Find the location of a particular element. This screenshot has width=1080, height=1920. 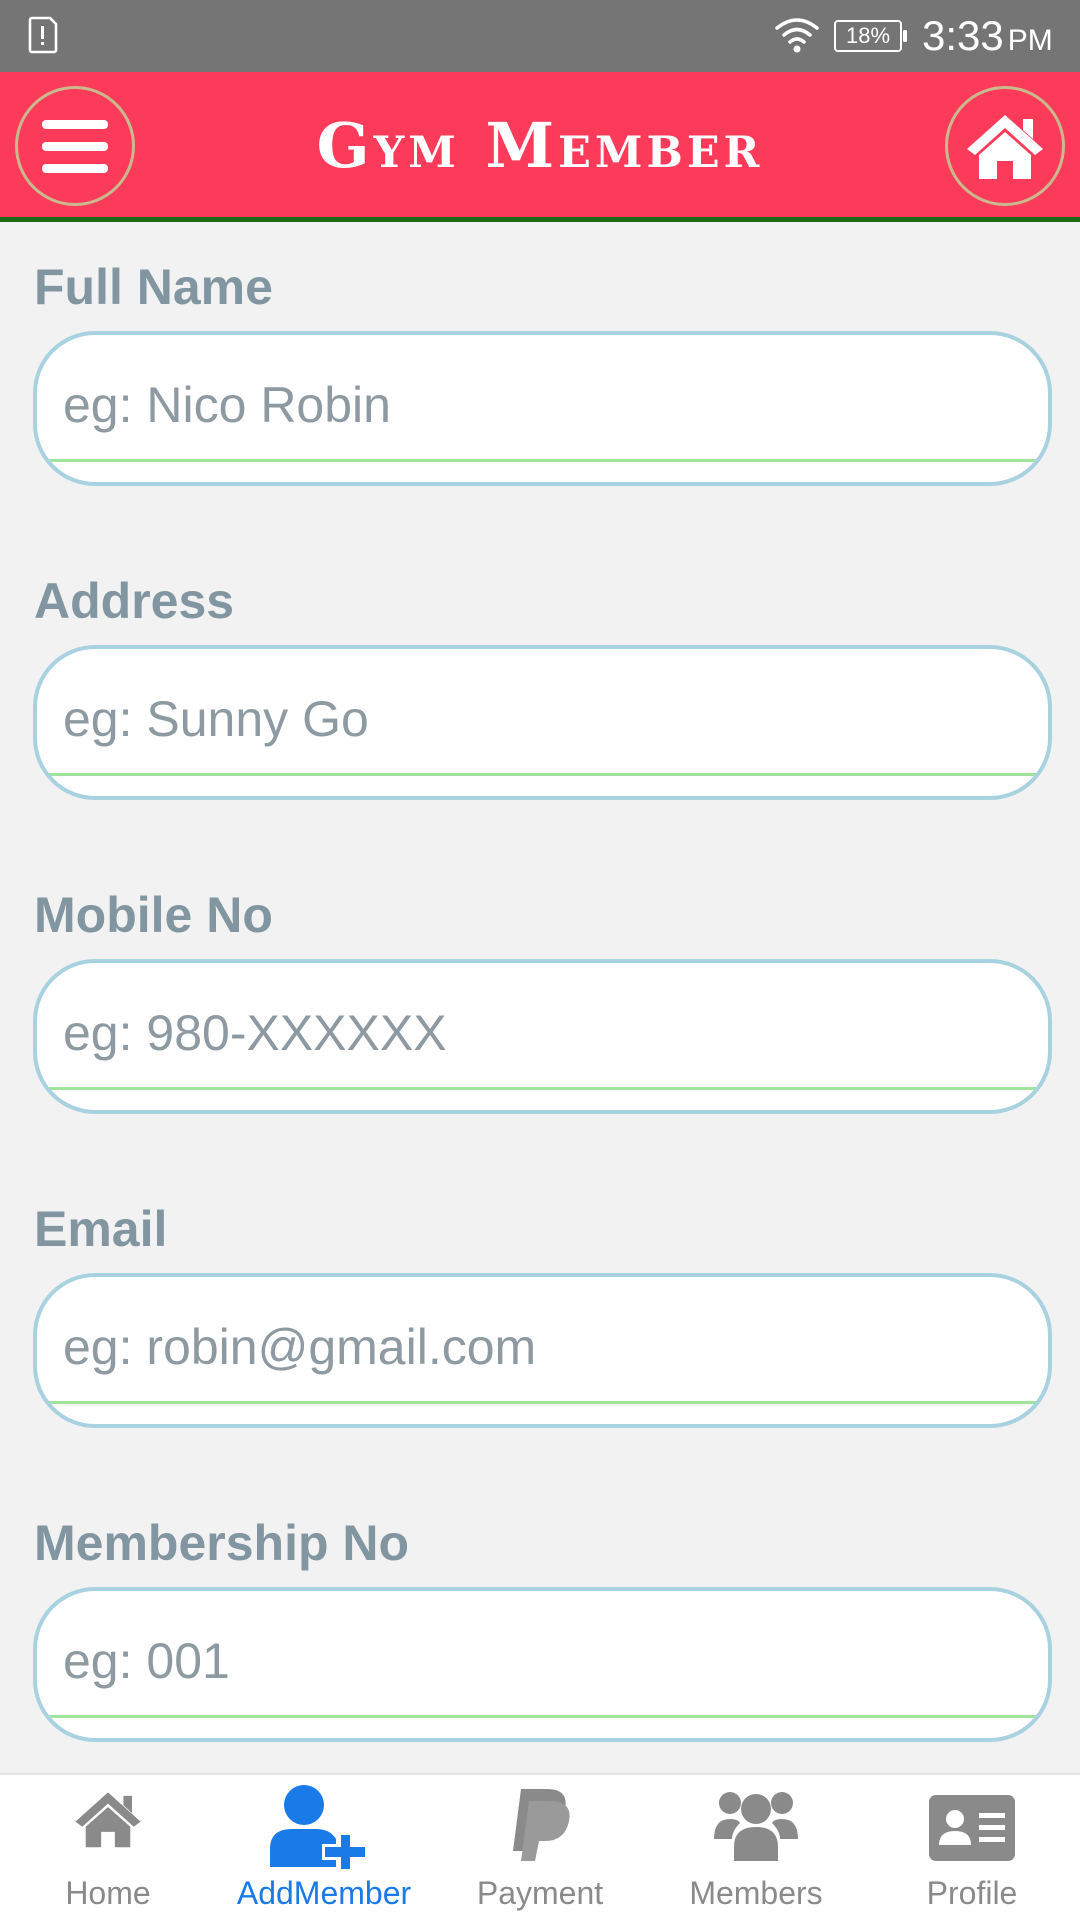

app-header: Gym Member is located at coordinates (540, 147).